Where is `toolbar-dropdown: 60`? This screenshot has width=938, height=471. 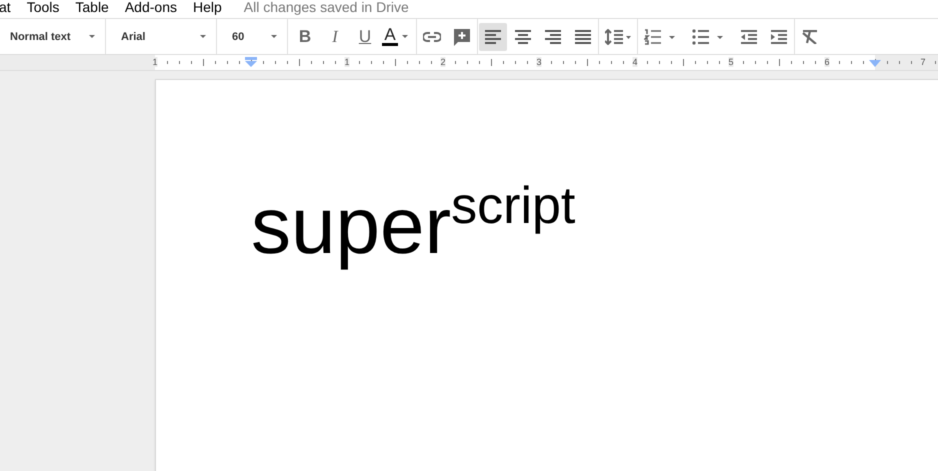 toolbar-dropdown: 60 is located at coordinates (252, 36).